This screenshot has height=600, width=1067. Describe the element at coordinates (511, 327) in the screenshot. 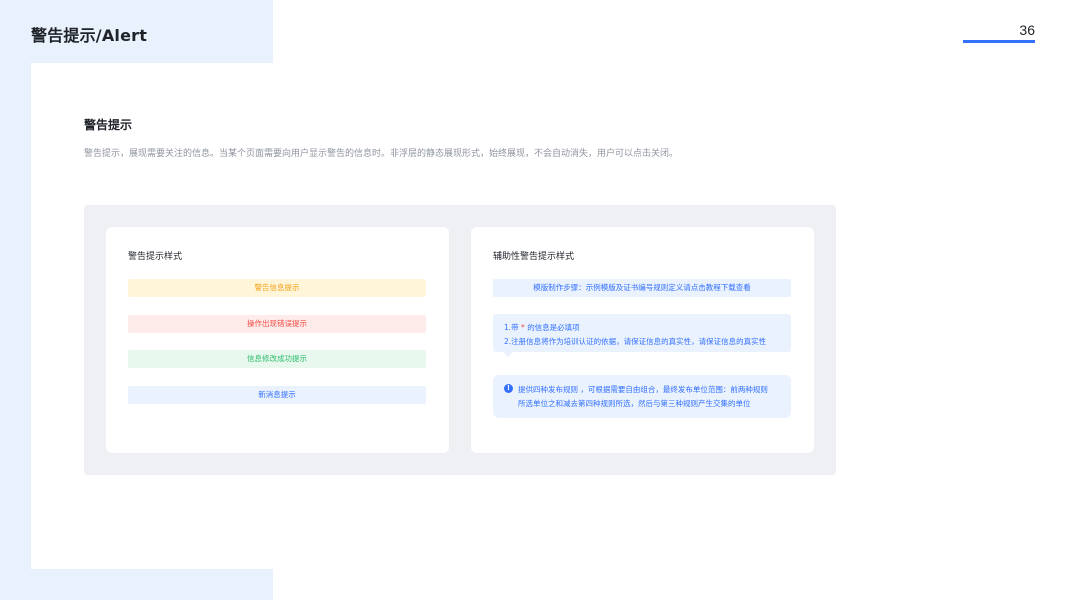

I see `notice-line-1-prefix: 1.带` at that location.